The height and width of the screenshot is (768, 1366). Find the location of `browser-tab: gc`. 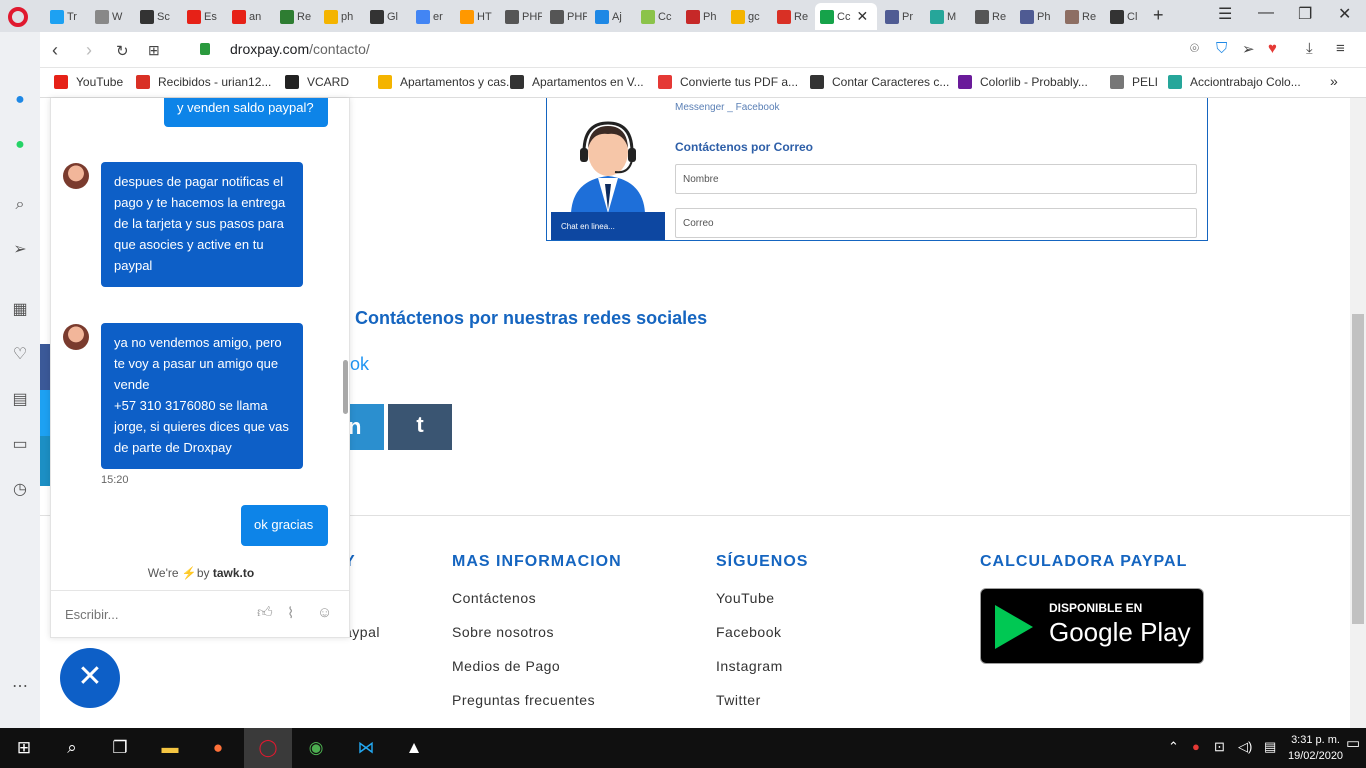

browser-tab: gc is located at coordinates (747, 16).